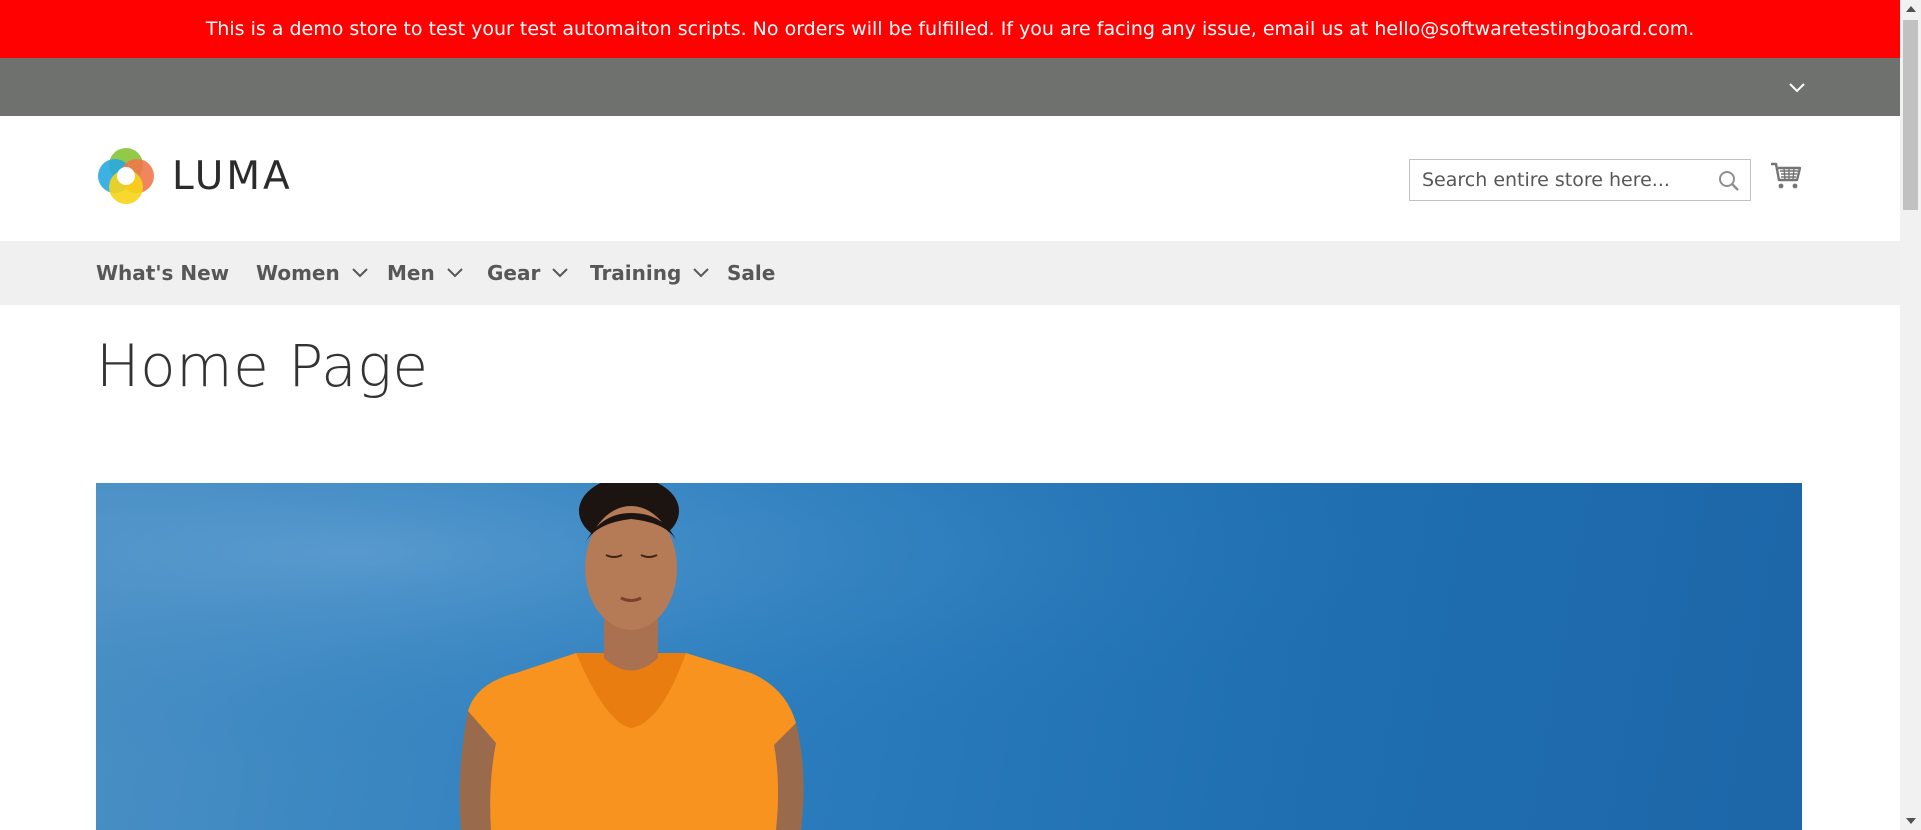  I want to click on nav-item-training: Training, so click(650, 273).